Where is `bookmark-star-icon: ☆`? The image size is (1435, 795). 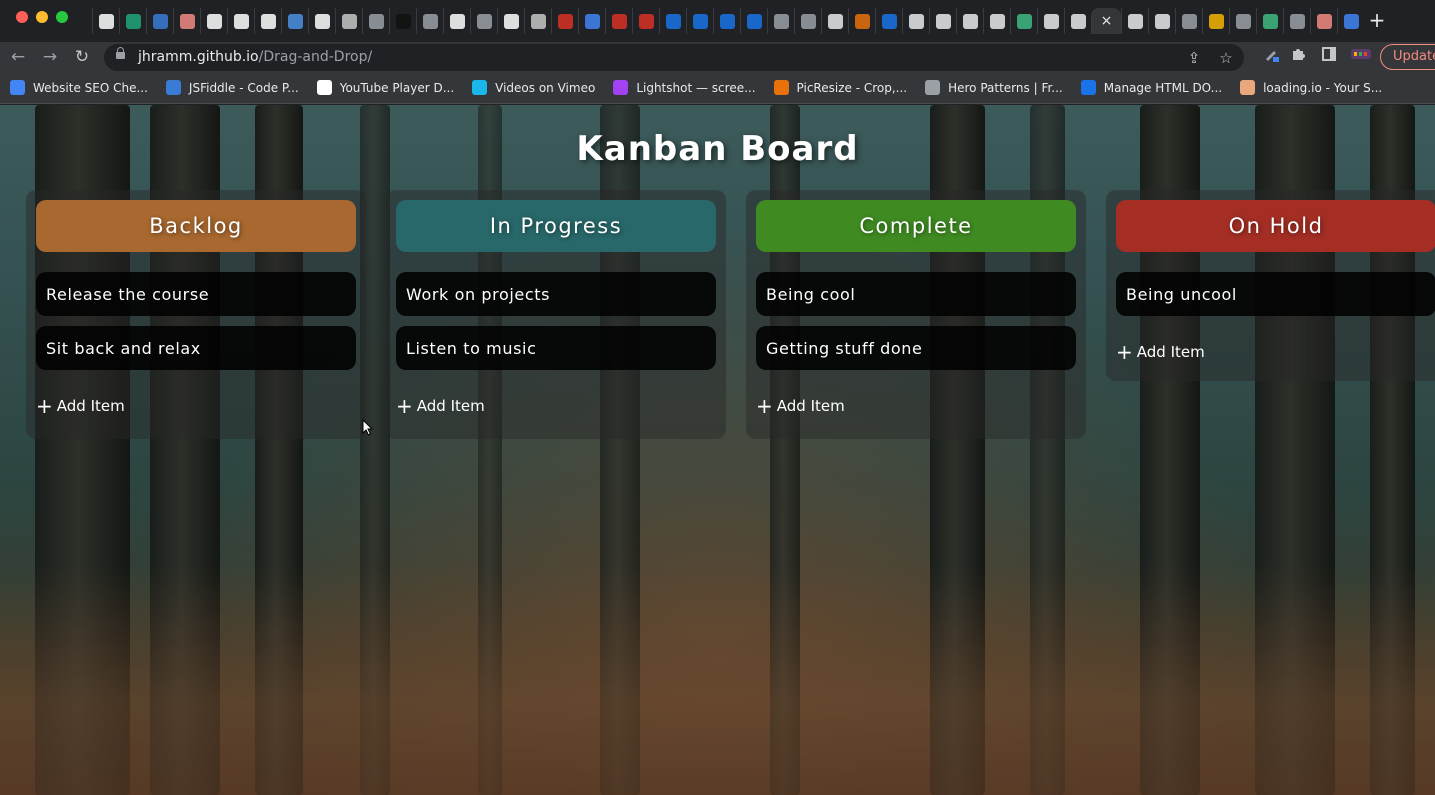 bookmark-star-icon: ☆ is located at coordinates (1226, 58).